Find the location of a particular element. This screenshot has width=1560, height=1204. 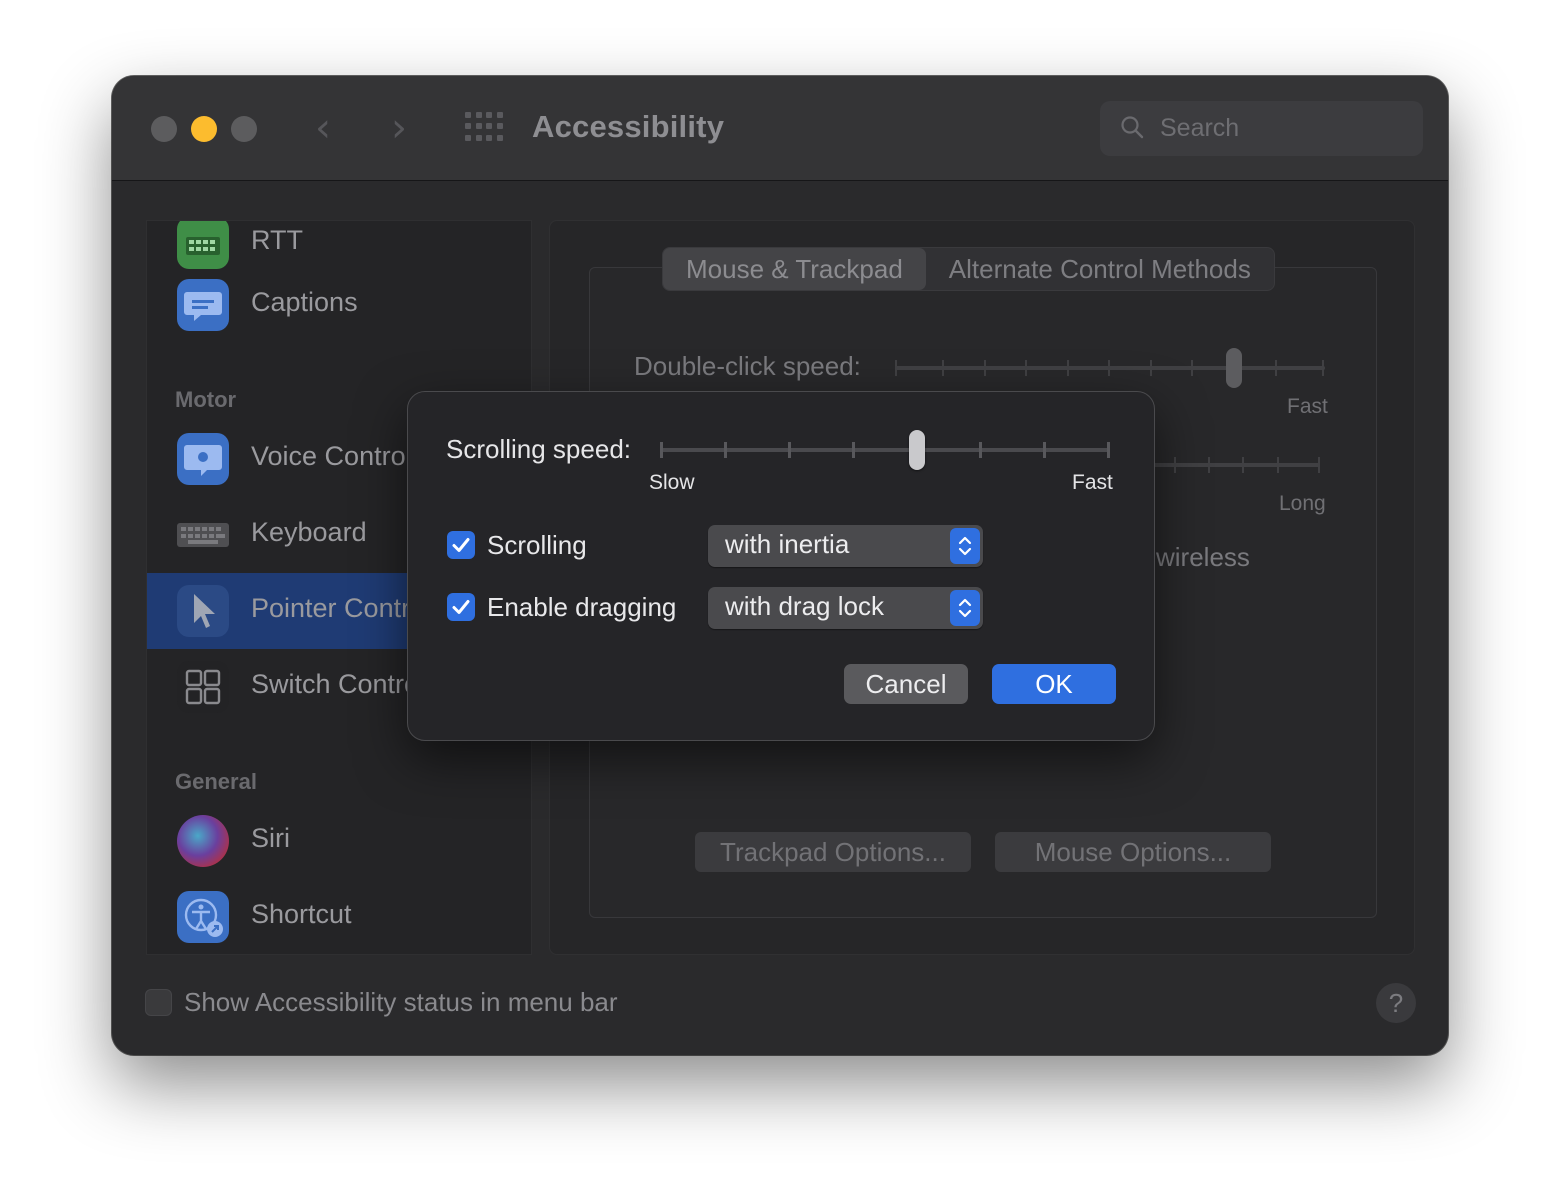

shortcut-icon is located at coordinates (203, 917).